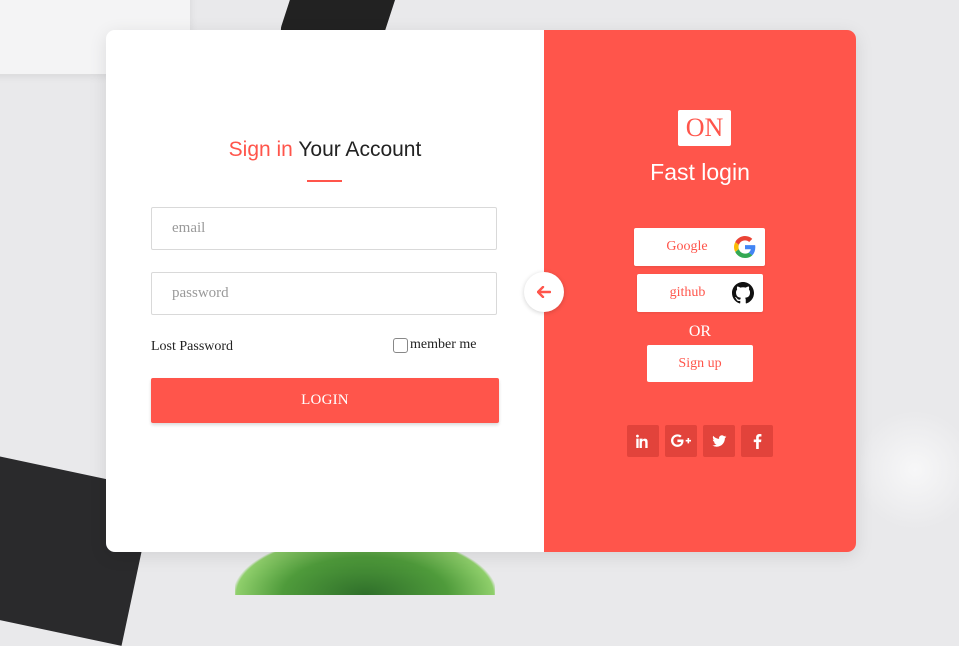  What do you see at coordinates (704, 128) in the screenshot?
I see `logo: ON` at bounding box center [704, 128].